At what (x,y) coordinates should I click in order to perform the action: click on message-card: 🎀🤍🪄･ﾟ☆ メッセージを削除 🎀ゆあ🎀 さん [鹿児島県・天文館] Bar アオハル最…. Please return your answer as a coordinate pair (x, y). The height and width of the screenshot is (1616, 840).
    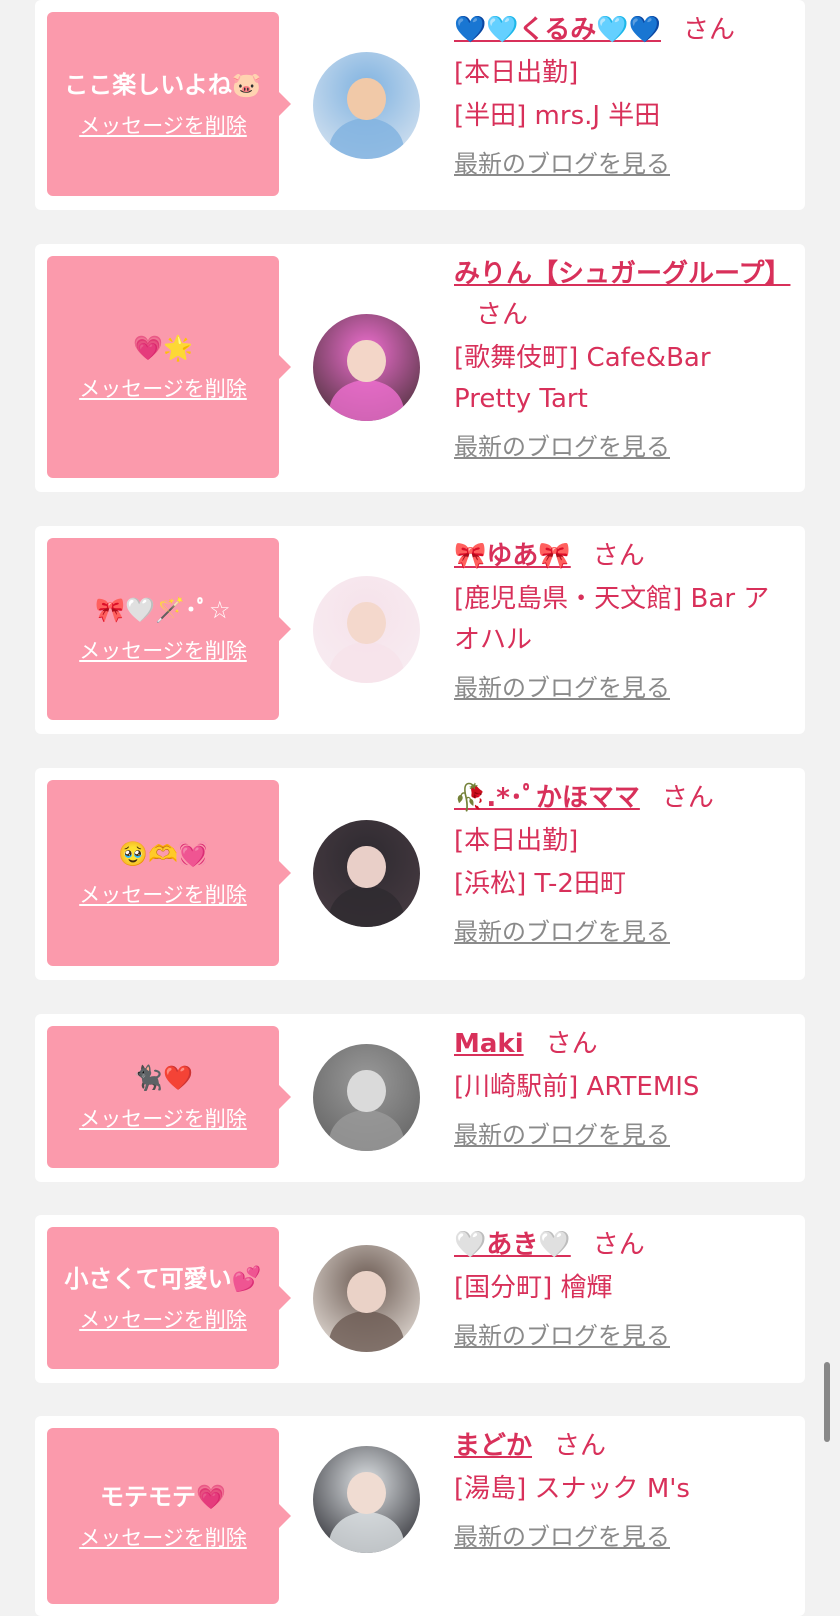
    Looking at the image, I should click on (420, 630).